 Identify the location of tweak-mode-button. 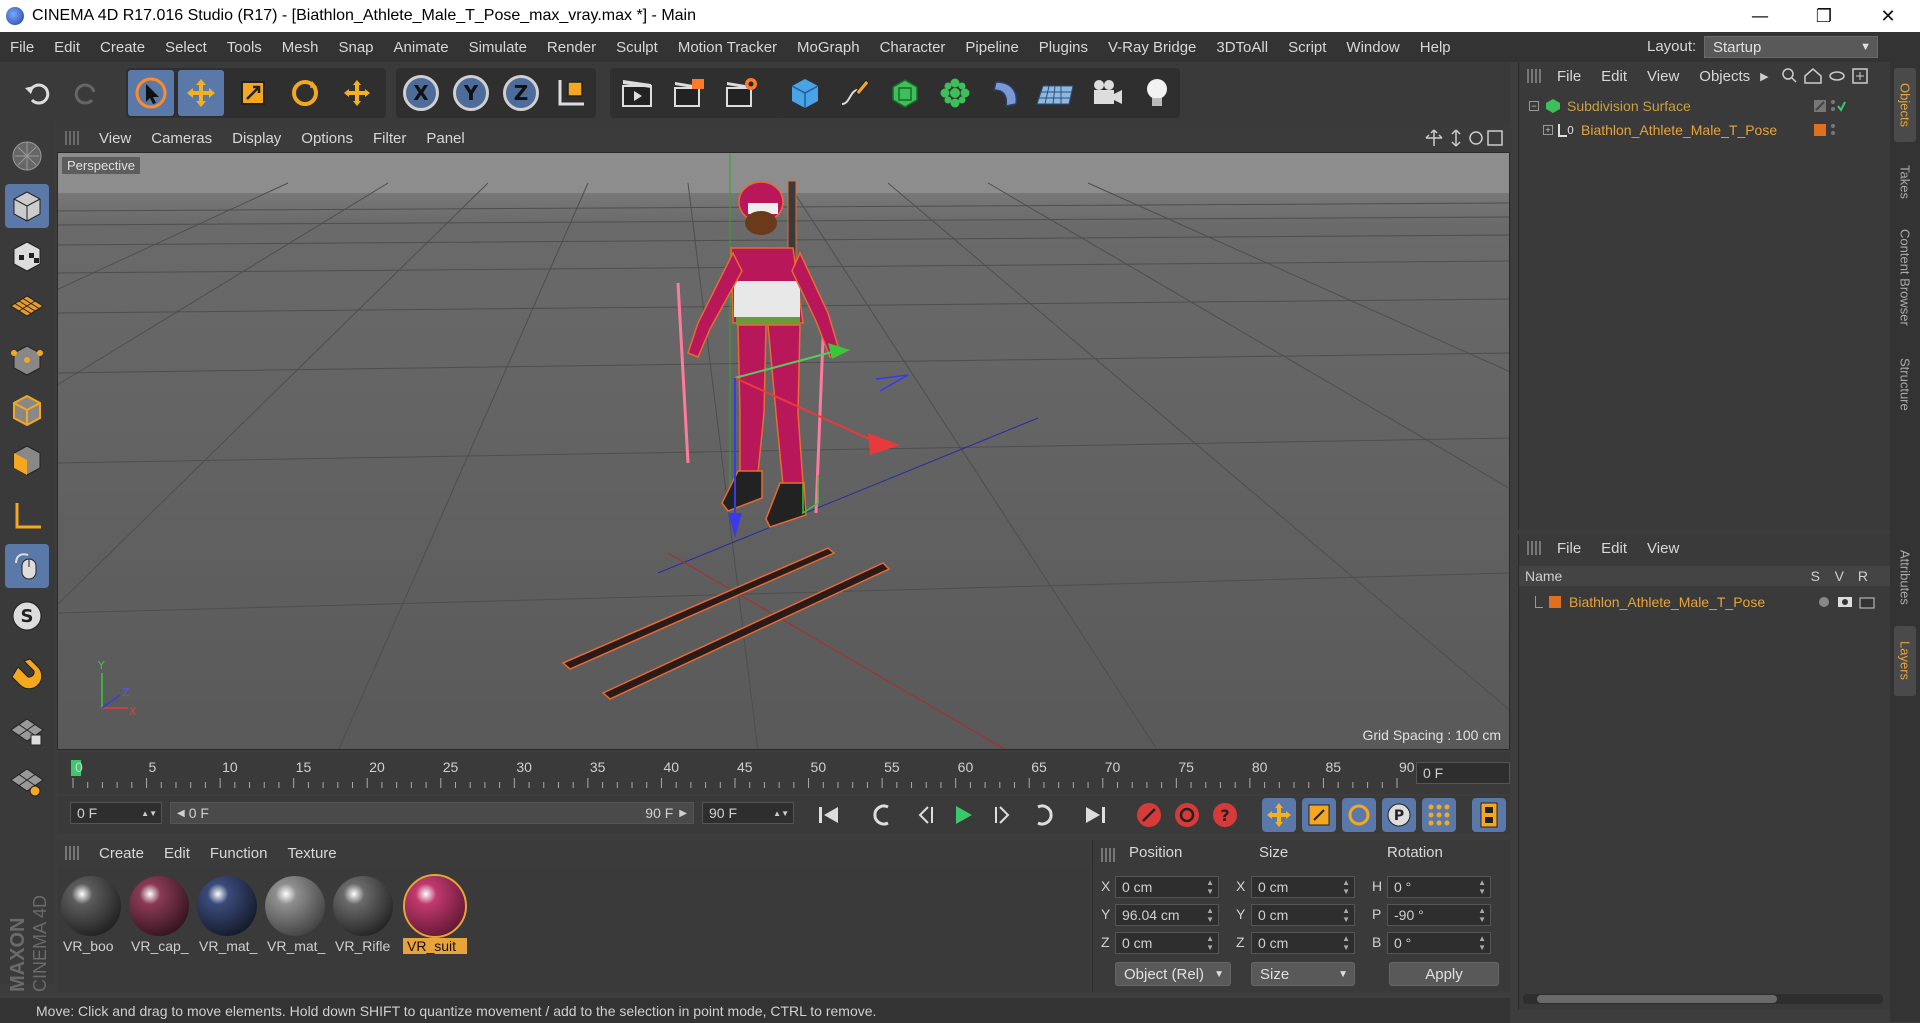
(27, 566).